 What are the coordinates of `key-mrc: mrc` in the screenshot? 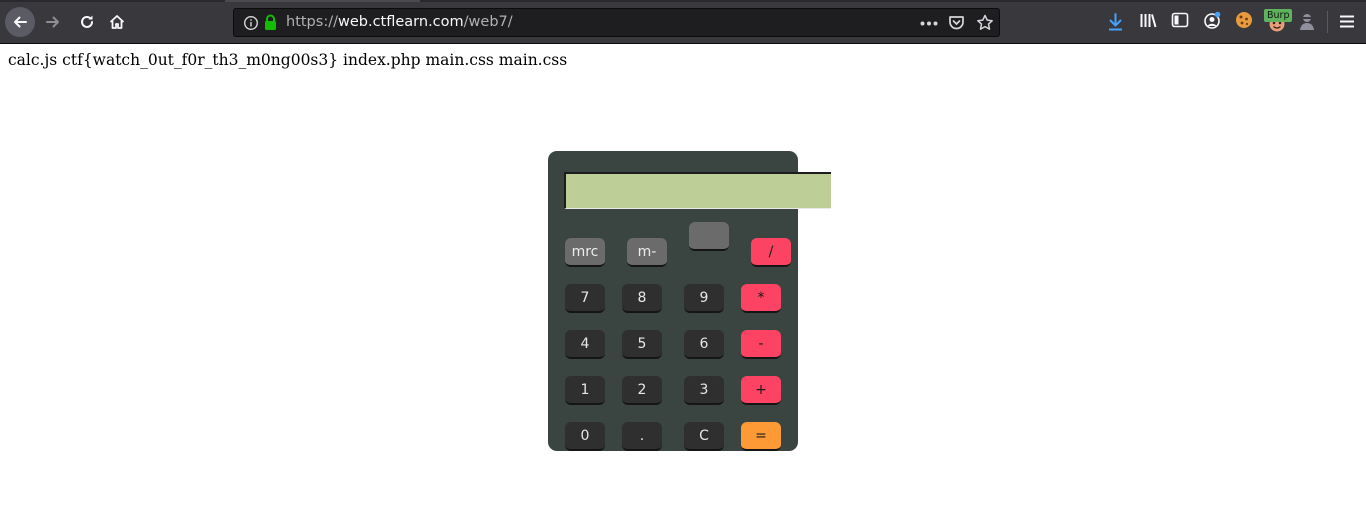 It's located at (585, 252).